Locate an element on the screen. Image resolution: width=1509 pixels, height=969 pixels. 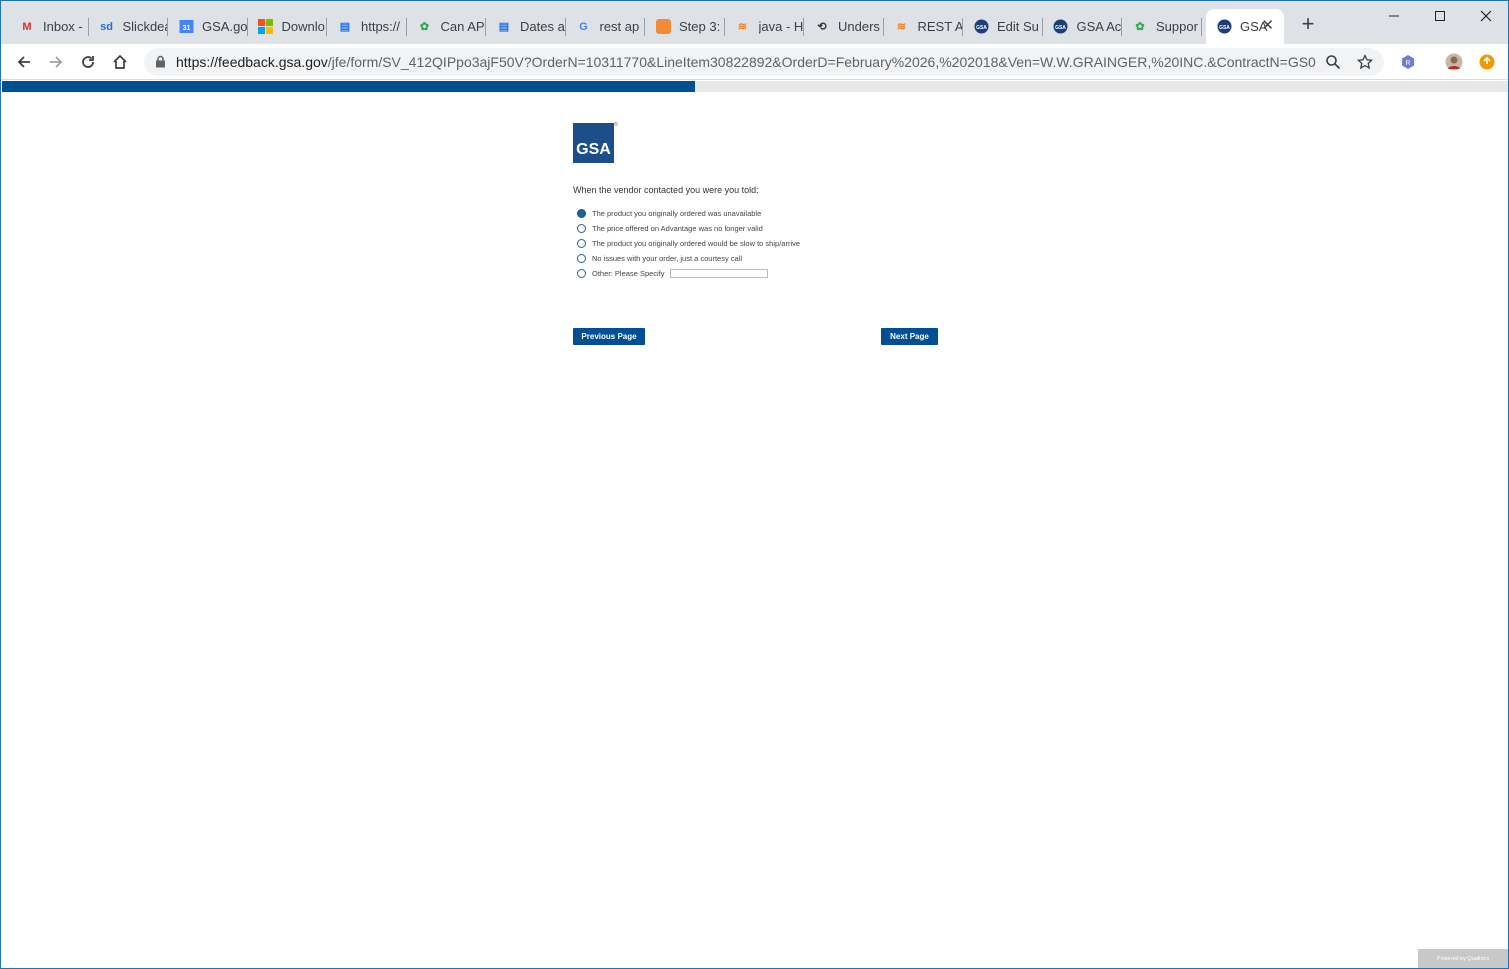
reload-button is located at coordinates (88, 62).